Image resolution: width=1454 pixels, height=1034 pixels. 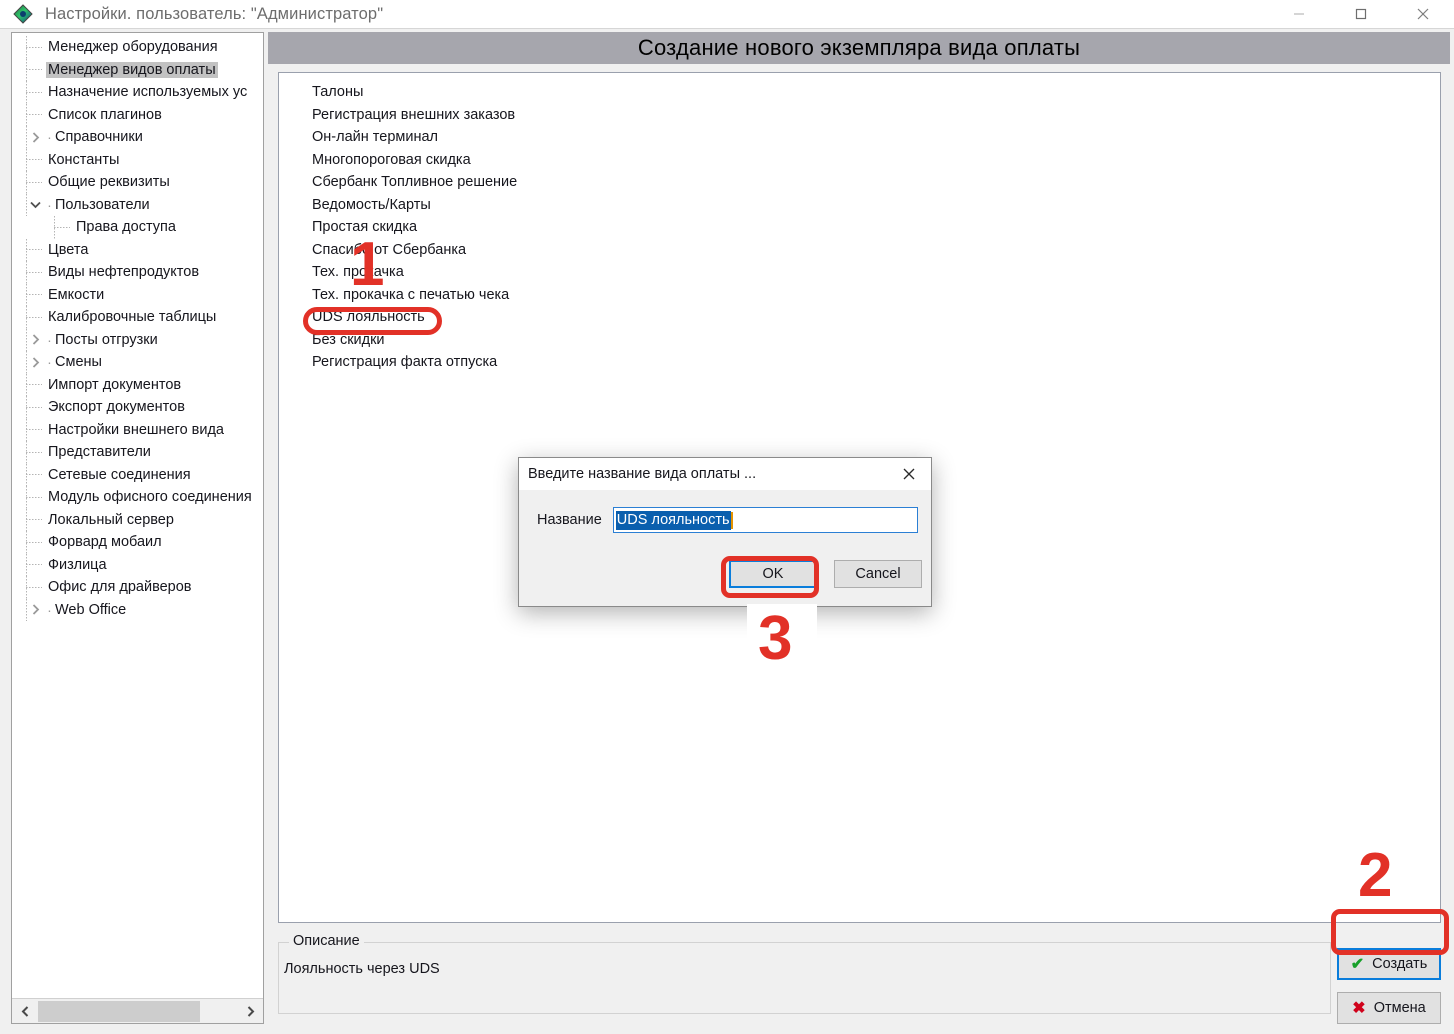 I want to click on sidebar-item-label: Список плагинов, so click(x=105, y=114).